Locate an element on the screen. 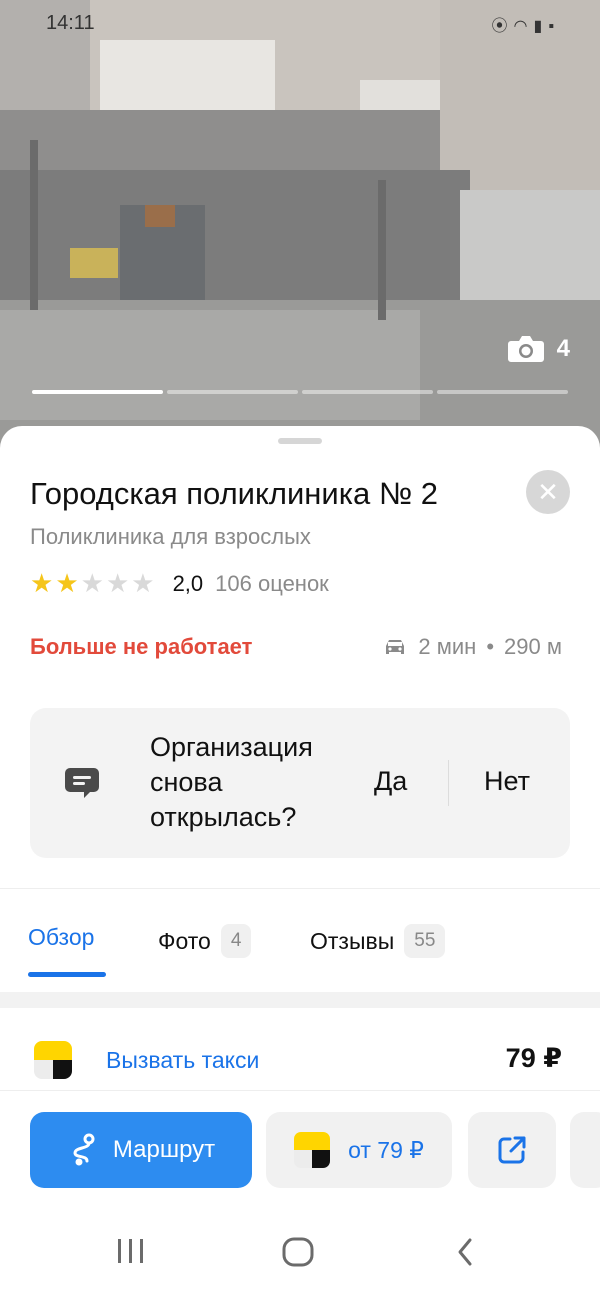 This screenshot has width=600, height=1299. battery-icon: ▪ is located at coordinates (554, 26).